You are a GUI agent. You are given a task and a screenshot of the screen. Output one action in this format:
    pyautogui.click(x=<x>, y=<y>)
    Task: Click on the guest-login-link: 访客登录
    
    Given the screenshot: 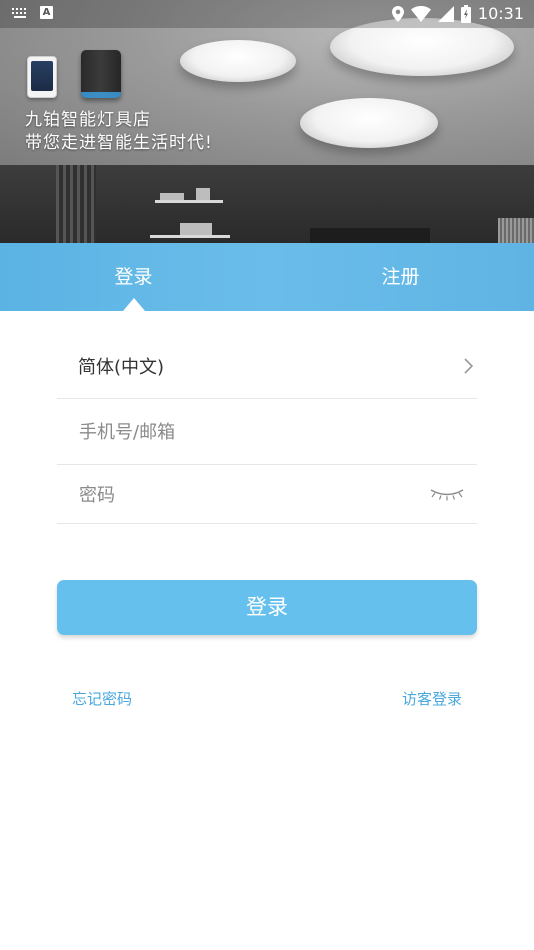 What is the action you would take?
    pyautogui.click(x=432, y=698)
    